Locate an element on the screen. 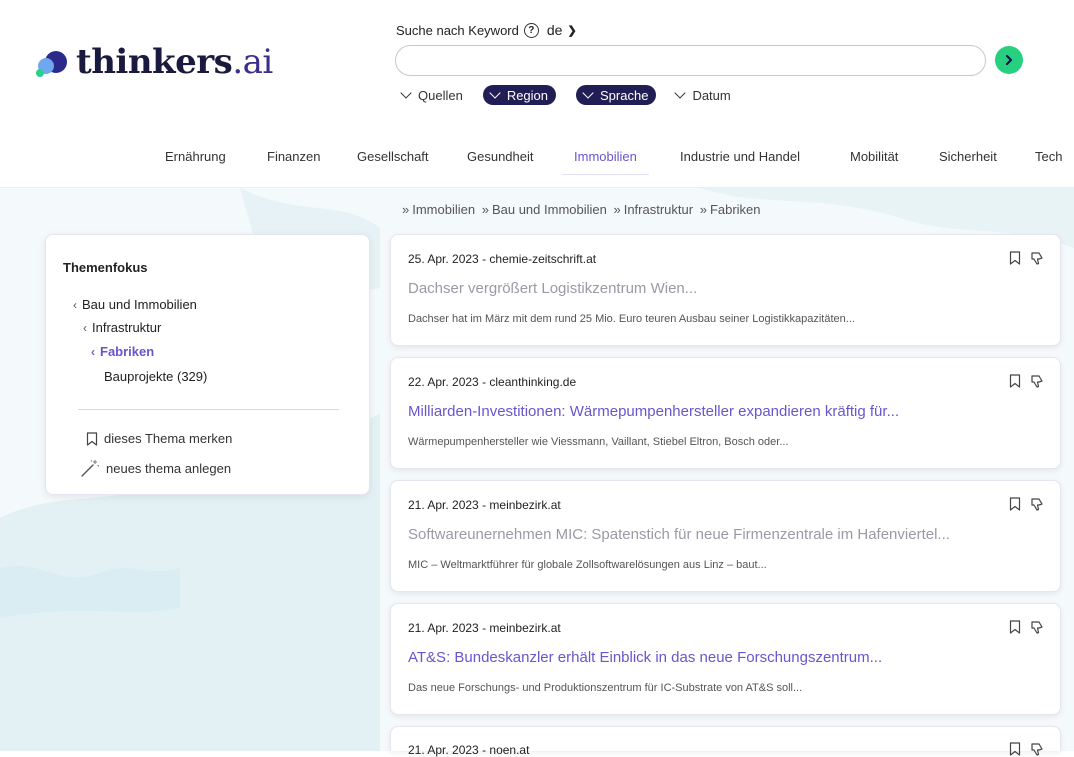 The image size is (1074, 757). chevron-right-icon is located at coordinates (1009, 60).